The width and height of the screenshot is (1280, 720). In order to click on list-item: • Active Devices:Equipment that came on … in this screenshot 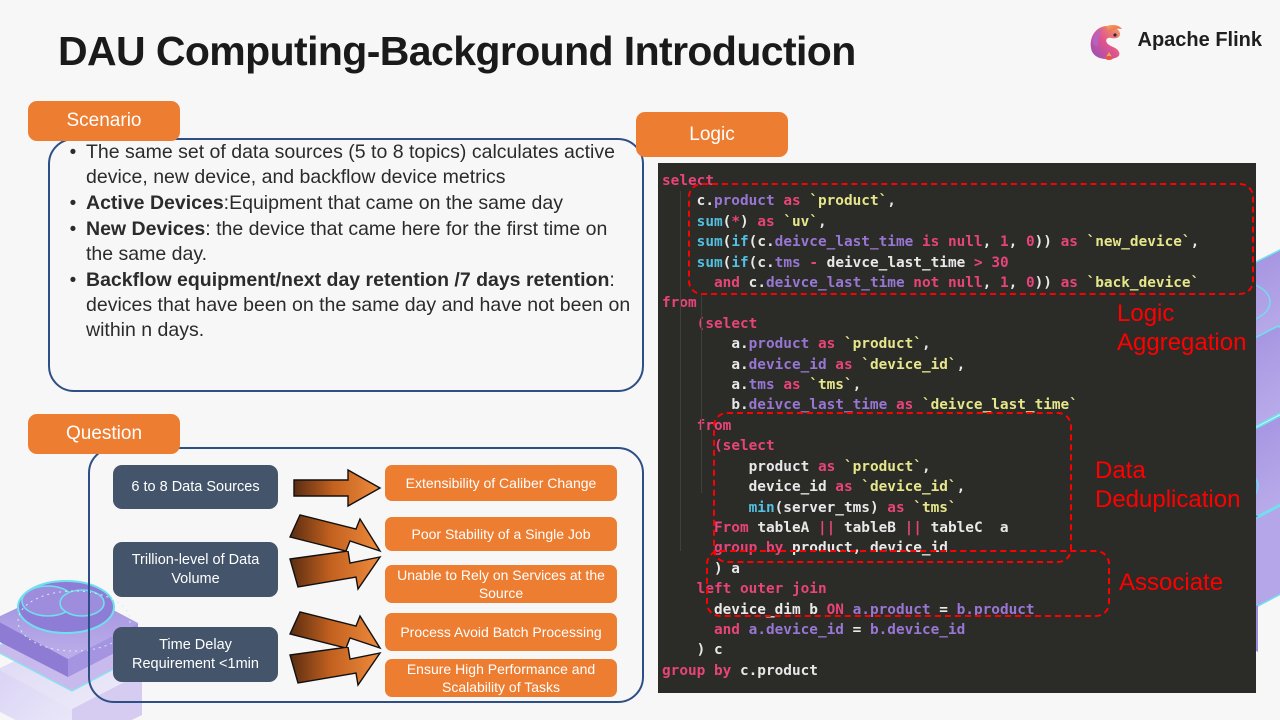, I will do `click(349, 203)`.